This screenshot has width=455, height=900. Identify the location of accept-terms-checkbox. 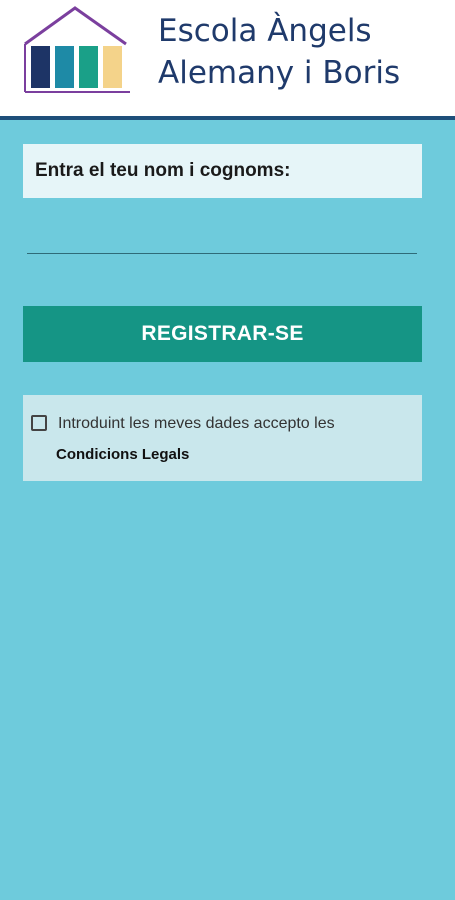
(39, 423).